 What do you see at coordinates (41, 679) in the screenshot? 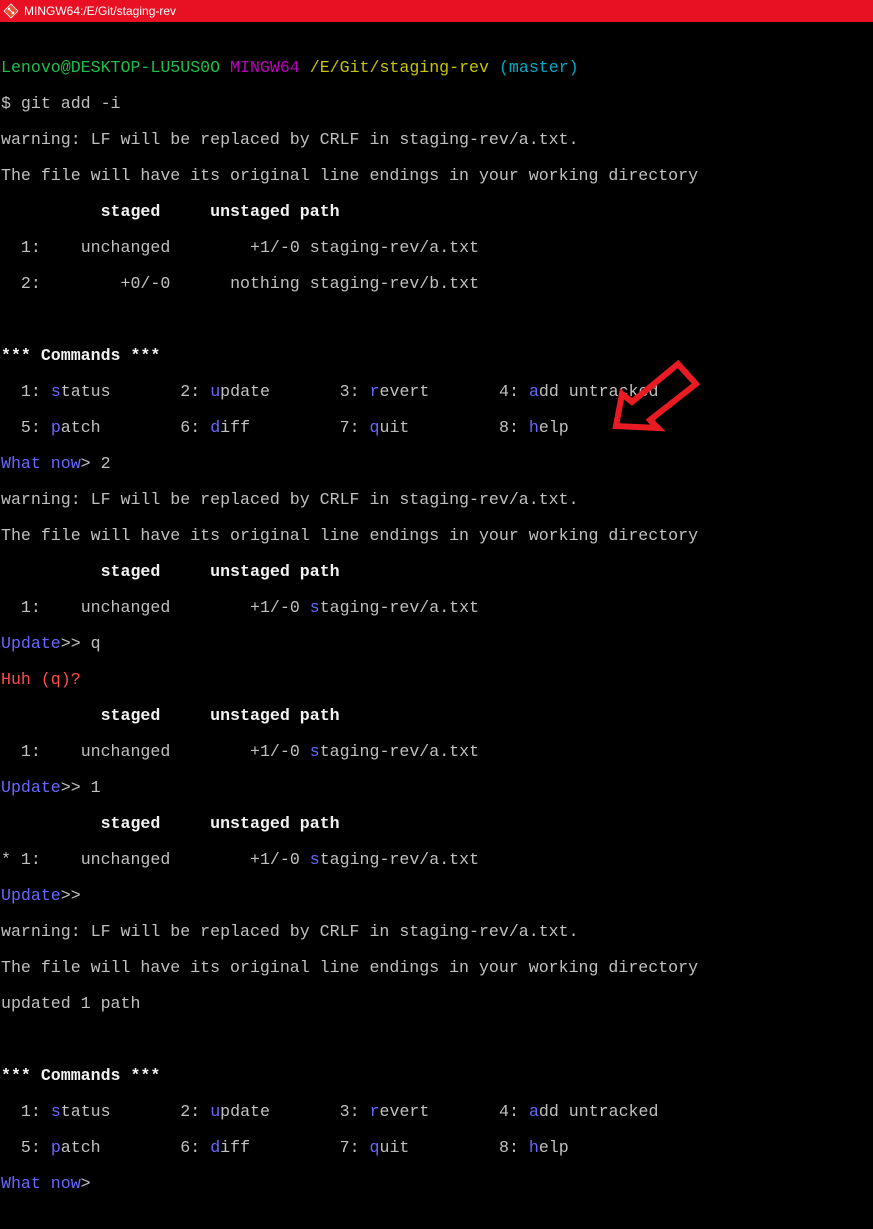
I see `error-message: Huh (q)?` at bounding box center [41, 679].